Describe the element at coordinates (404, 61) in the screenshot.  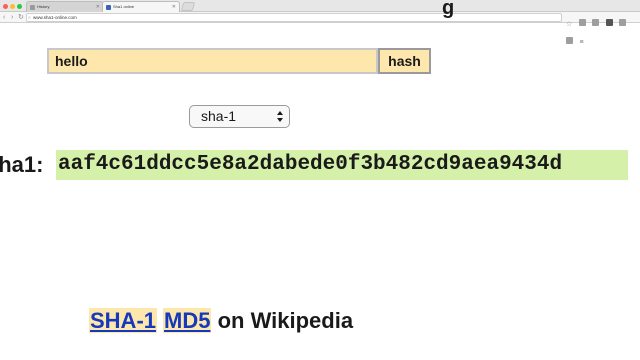
I see `hash-button: hash` at that location.